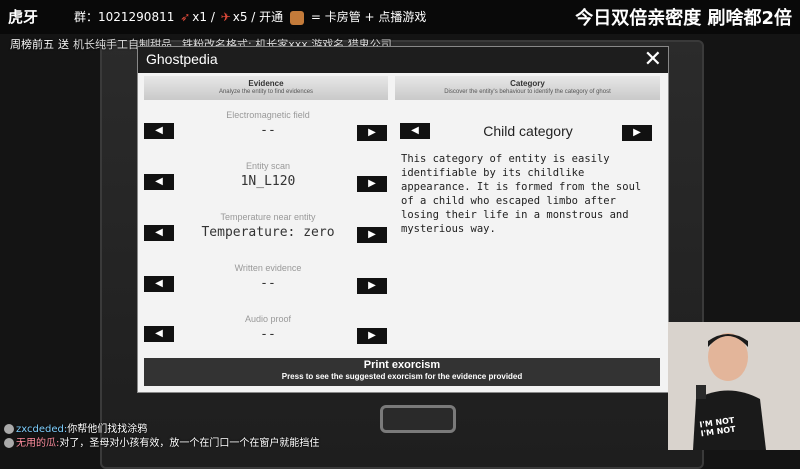  What do you see at coordinates (334, 427) in the screenshot?
I see `chat-message: zxcdeded:你帮他们找找涂鸦` at bounding box center [334, 427].